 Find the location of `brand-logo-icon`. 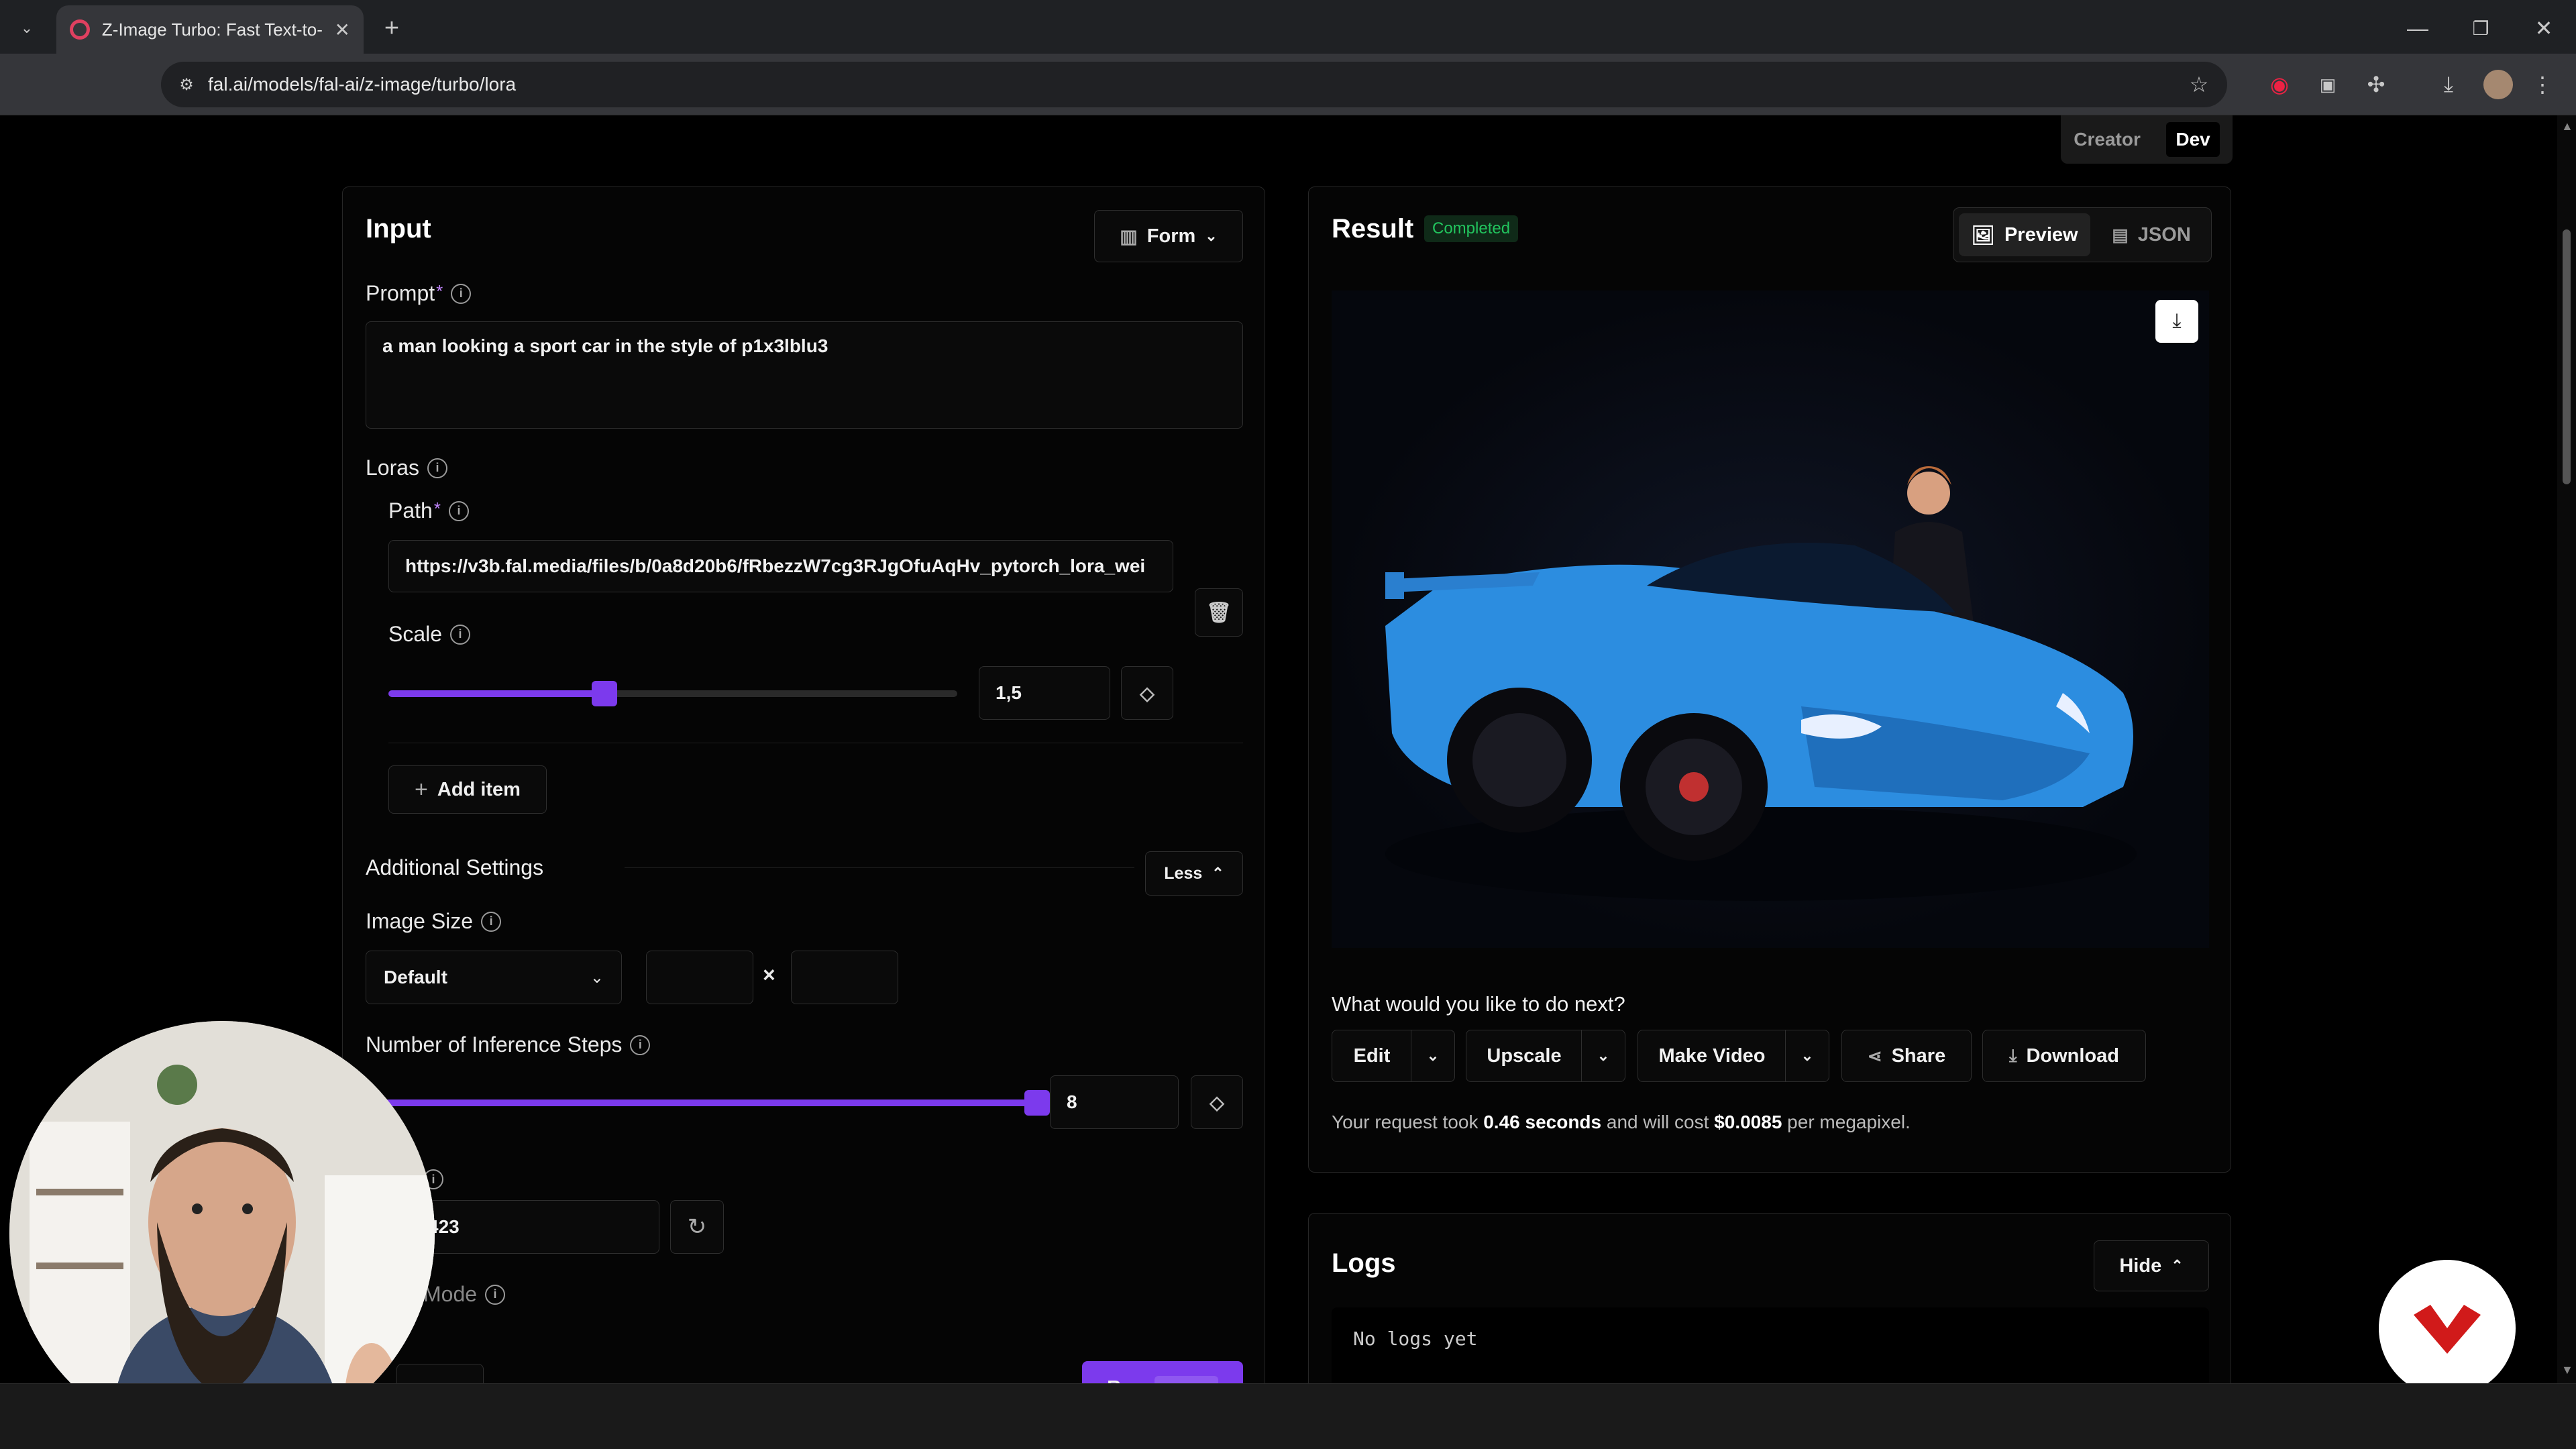

brand-logo-icon is located at coordinates (2447, 1329).